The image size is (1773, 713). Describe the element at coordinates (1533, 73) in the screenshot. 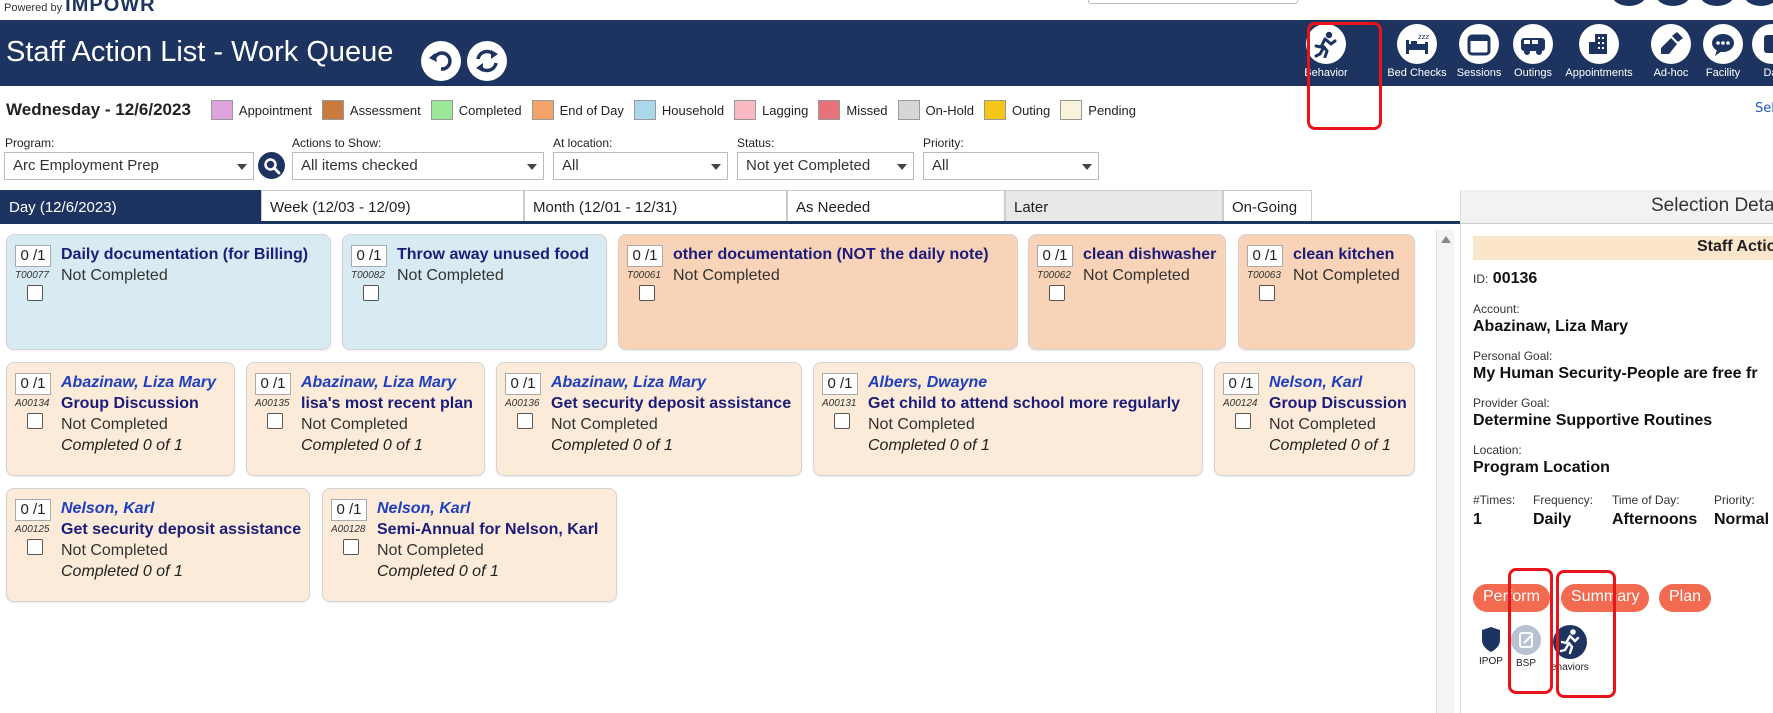

I see `toolbar-label: Outings` at that location.